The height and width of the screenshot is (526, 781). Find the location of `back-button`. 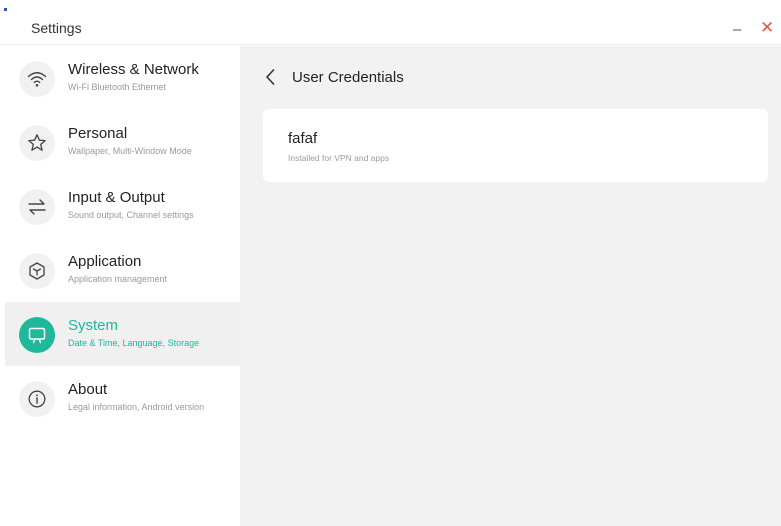

back-button is located at coordinates (270, 77).